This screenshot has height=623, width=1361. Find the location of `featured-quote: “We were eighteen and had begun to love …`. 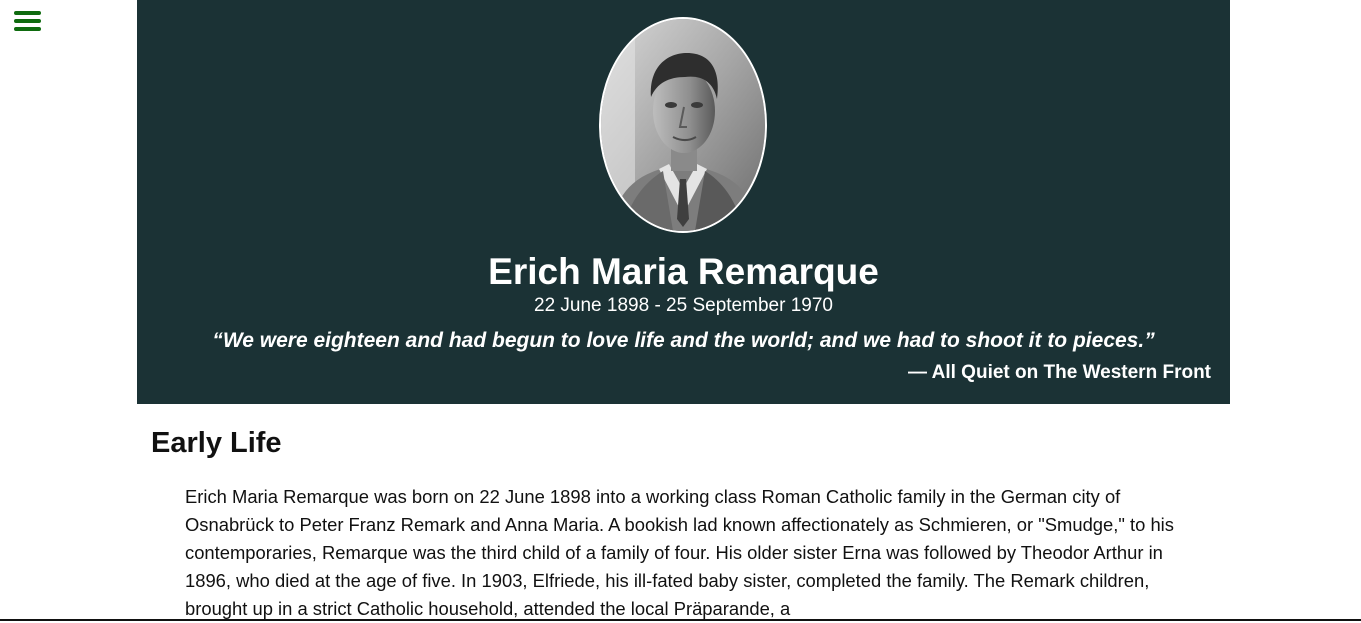

featured-quote: “We were eighteen and had begun to love … is located at coordinates (683, 340).